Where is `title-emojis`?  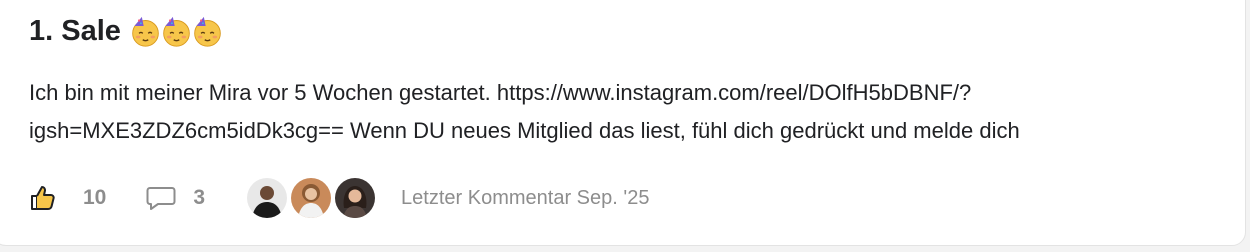
title-emojis is located at coordinates (175, 31).